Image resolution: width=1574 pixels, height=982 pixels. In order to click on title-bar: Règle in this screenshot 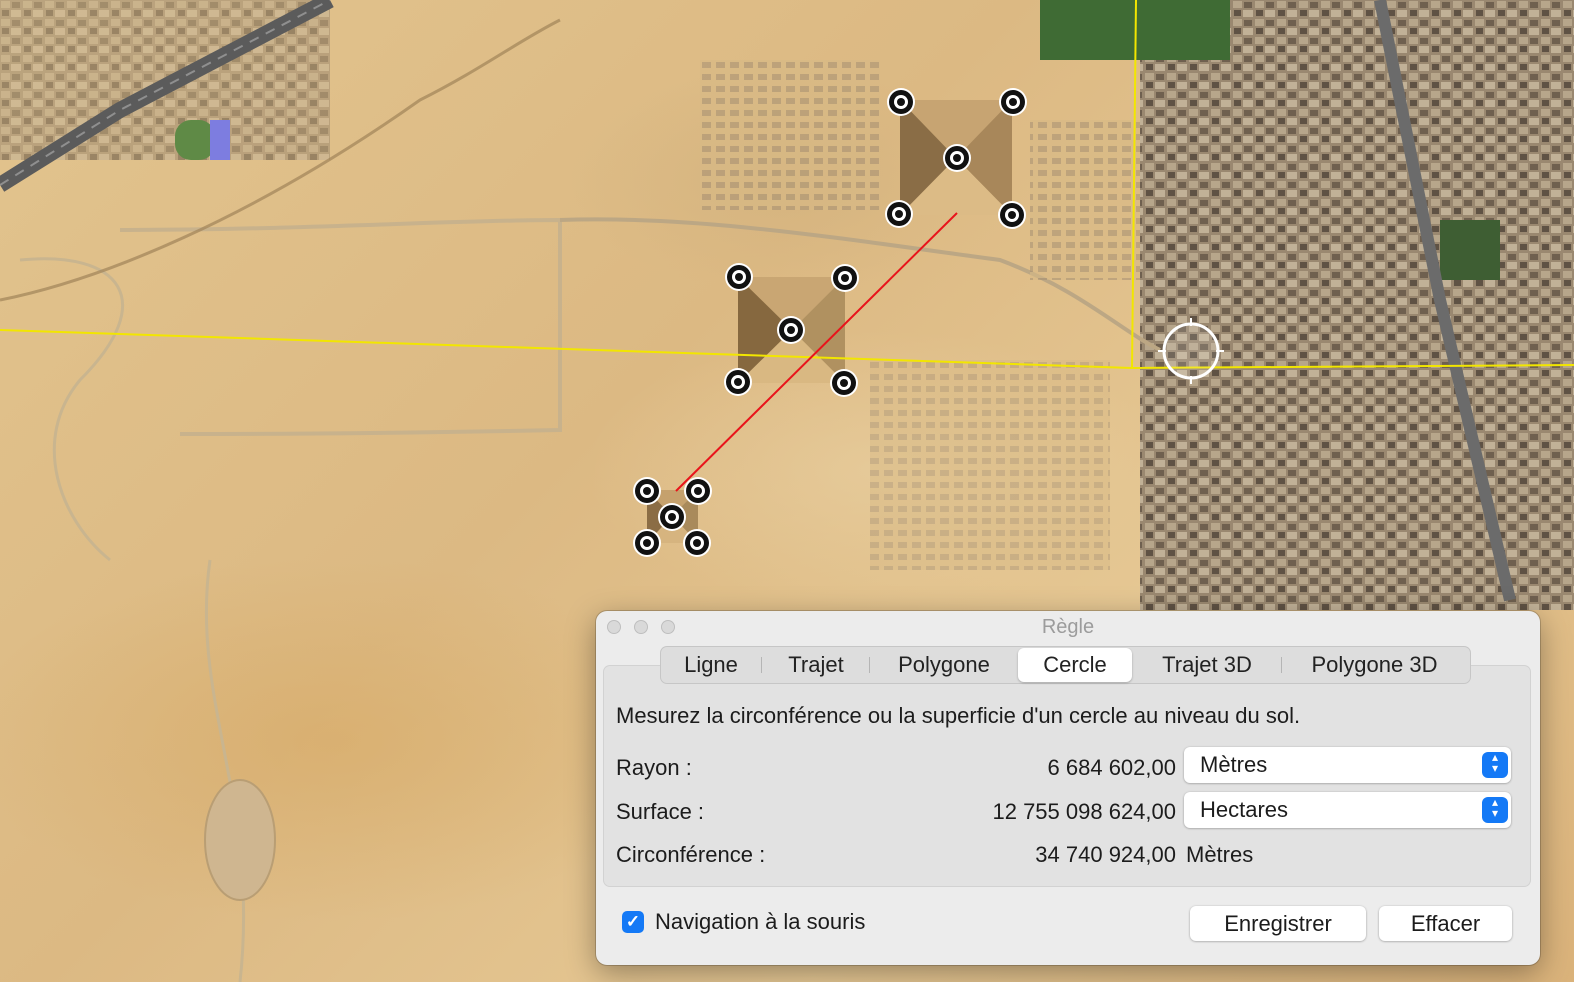, I will do `click(1068, 627)`.